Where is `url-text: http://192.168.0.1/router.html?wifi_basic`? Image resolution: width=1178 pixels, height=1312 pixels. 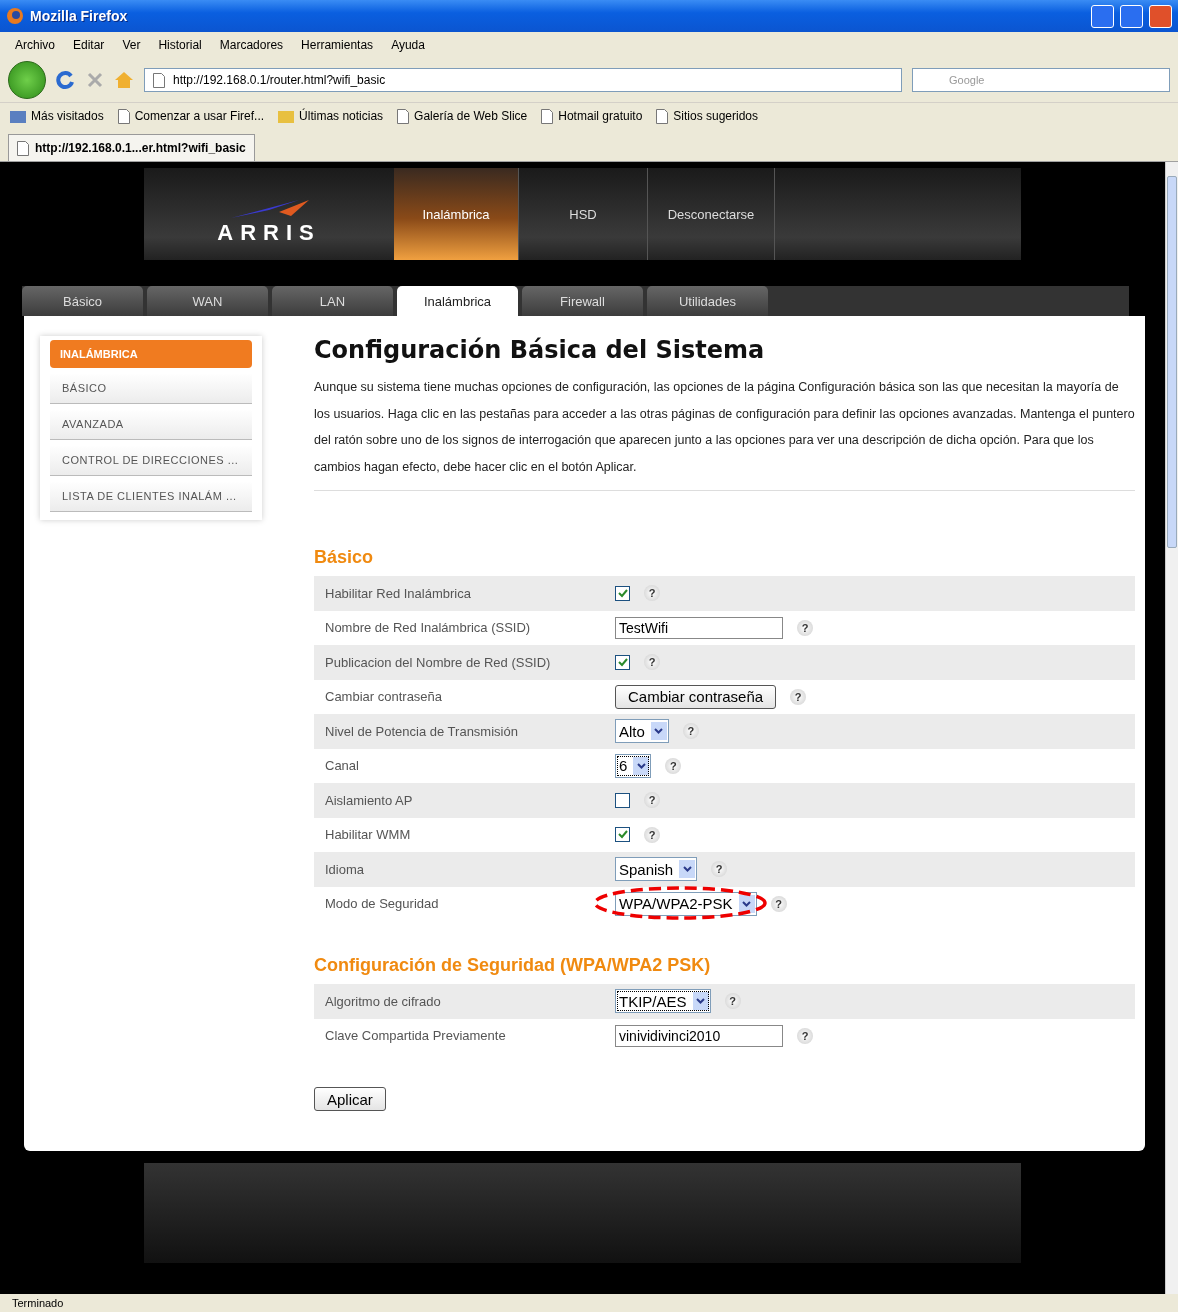
url-text: http://192.168.0.1/router.html?wifi_basic is located at coordinates (279, 80).